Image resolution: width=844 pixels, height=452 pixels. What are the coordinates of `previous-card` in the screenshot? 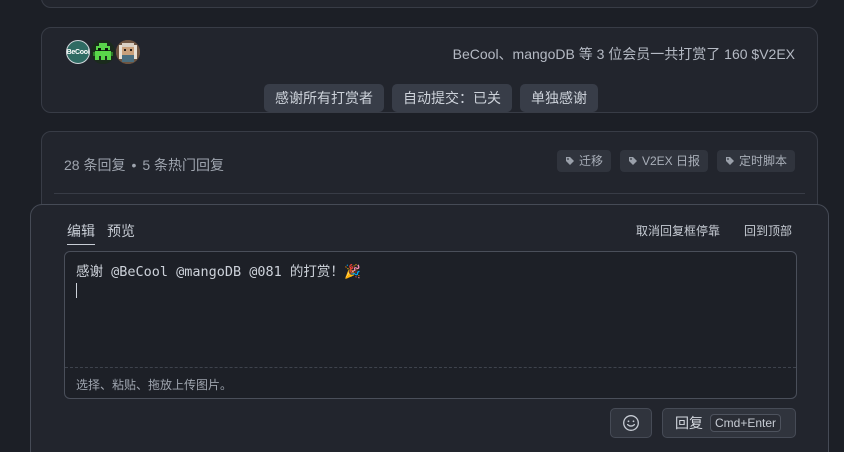 It's located at (429, 4).